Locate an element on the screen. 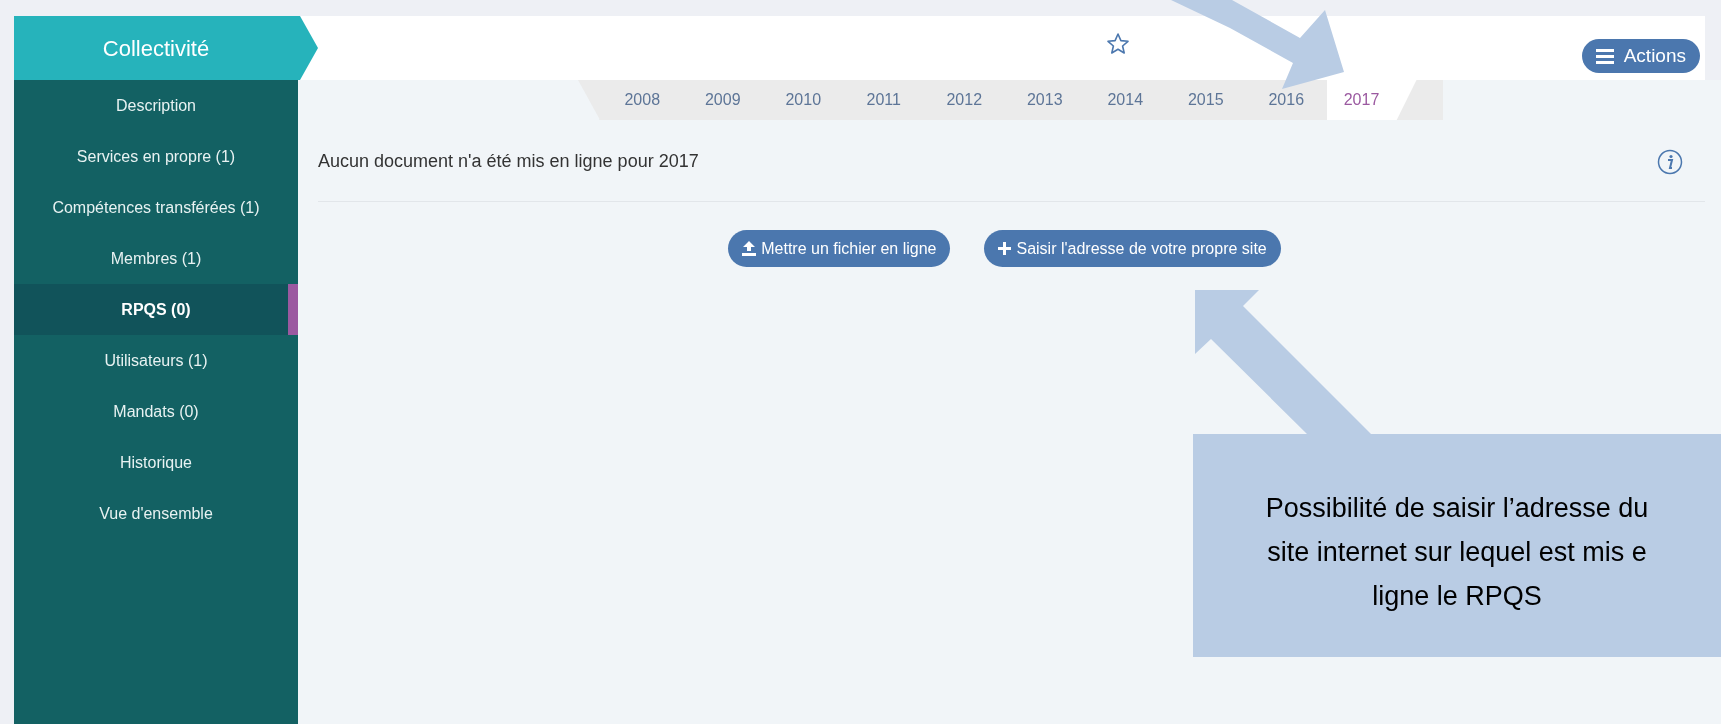  sidebar-item: Description is located at coordinates (156, 105).